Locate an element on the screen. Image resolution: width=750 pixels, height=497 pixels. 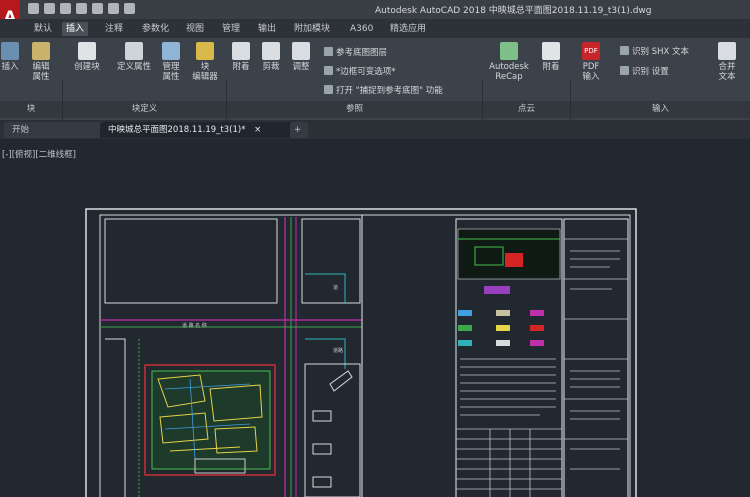
open-icon is located at coordinates (49, 8).